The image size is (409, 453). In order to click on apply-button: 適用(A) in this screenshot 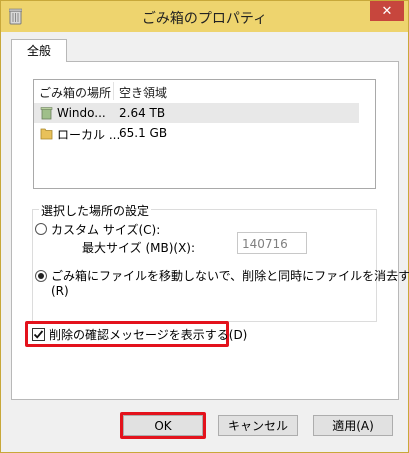, I will do `click(353, 425)`.